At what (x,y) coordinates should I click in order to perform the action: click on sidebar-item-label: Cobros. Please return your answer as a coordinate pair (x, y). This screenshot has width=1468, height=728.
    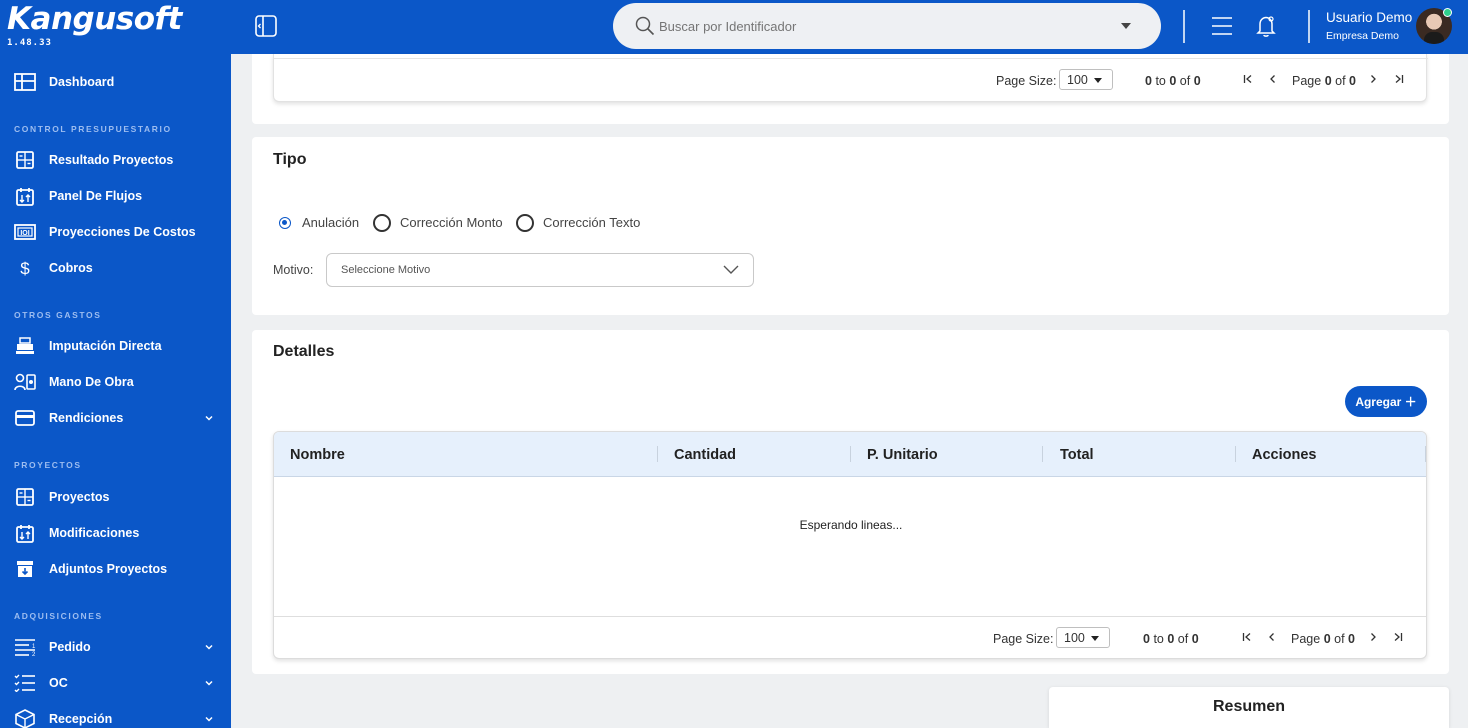
    Looking at the image, I should click on (71, 268).